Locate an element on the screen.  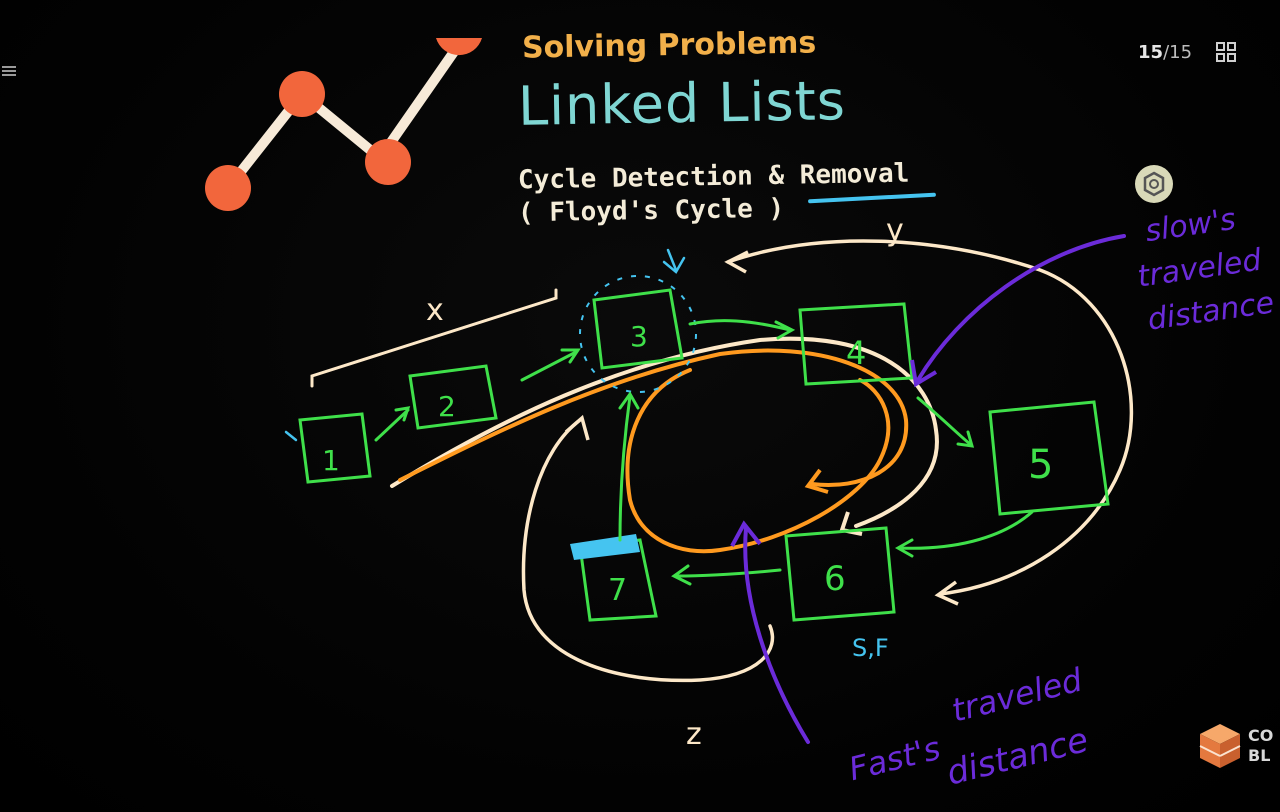
list-node: 5 is located at coordinates (1049, 458).